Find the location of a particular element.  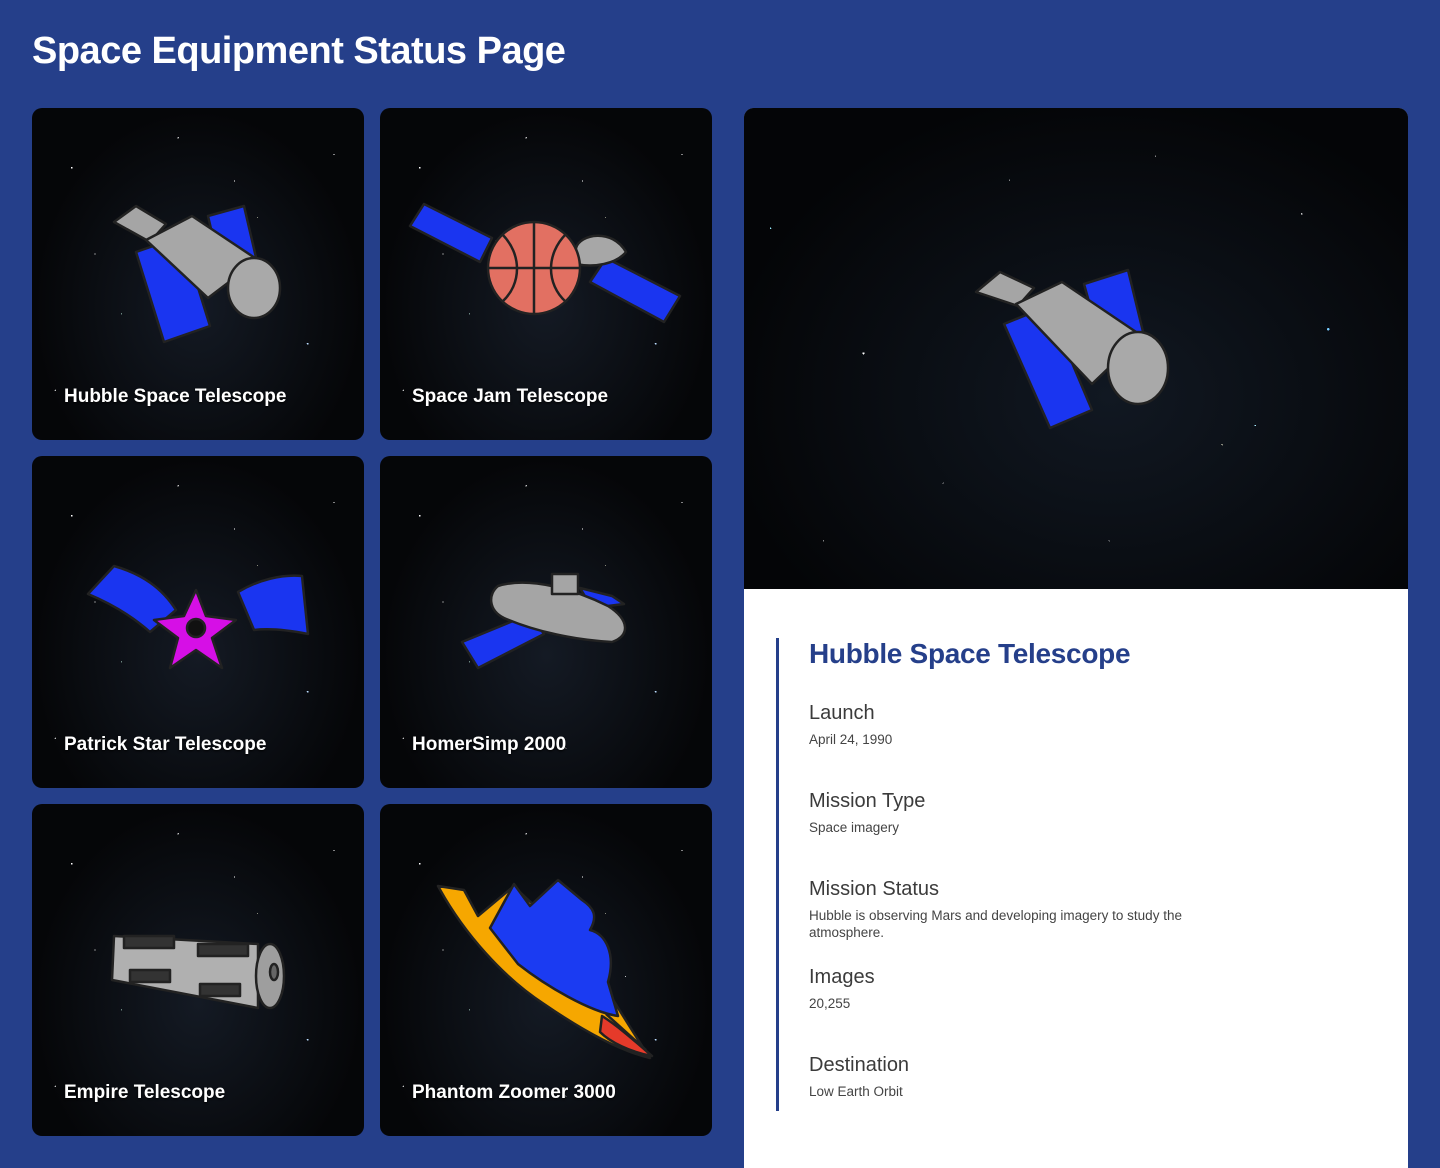

field-value: Low Earth Orbit is located at coordinates (856, 1091).